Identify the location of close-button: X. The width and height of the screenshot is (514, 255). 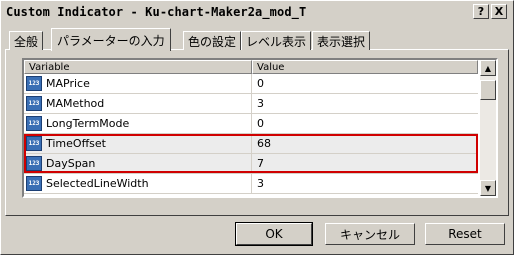
(499, 11).